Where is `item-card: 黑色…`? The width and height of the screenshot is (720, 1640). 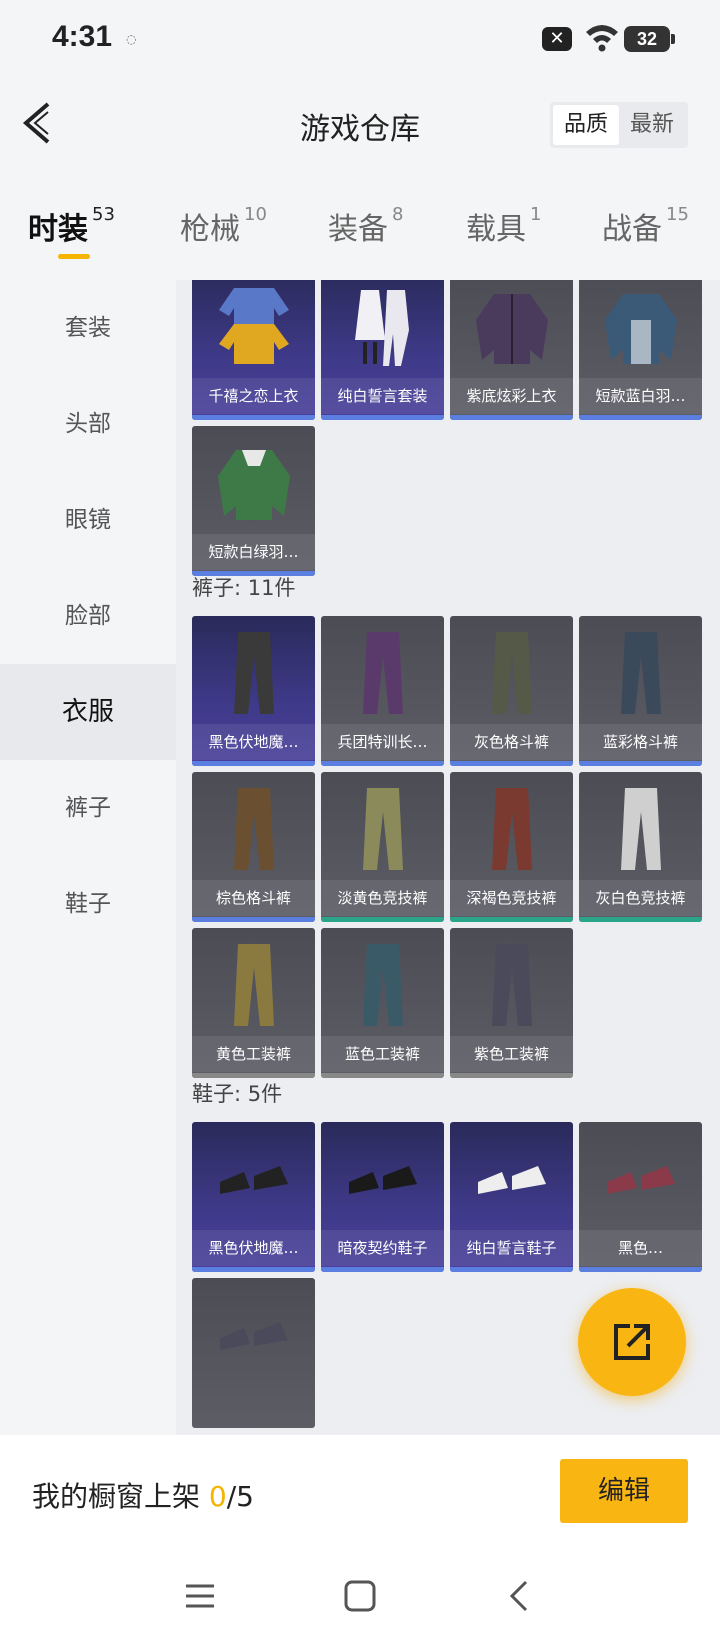
item-card: 黑色… is located at coordinates (640, 1197).